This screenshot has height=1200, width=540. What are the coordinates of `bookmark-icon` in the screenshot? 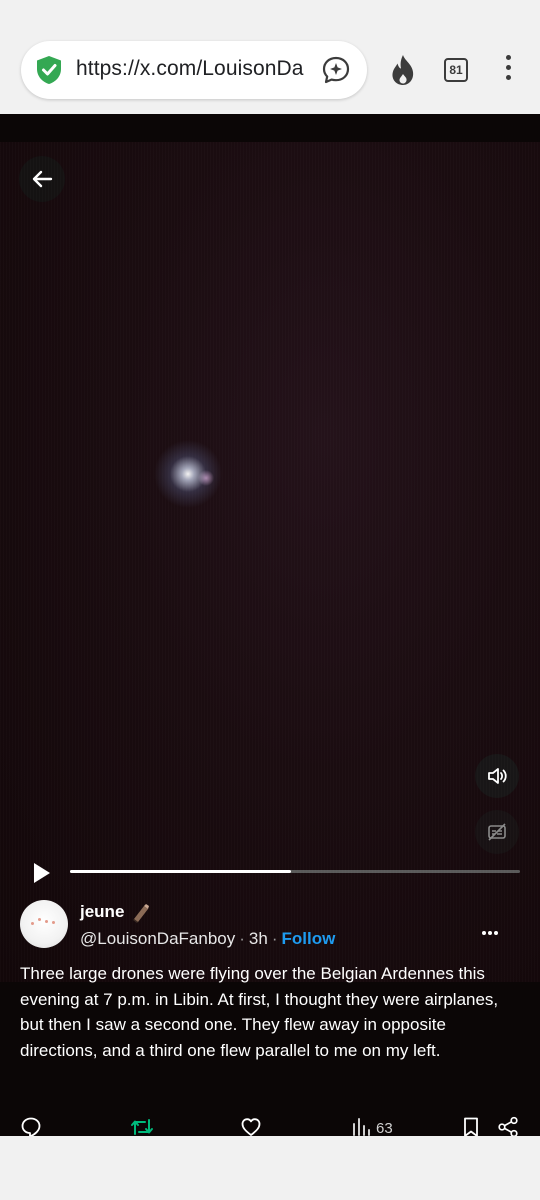 It's located at (471, 1126).